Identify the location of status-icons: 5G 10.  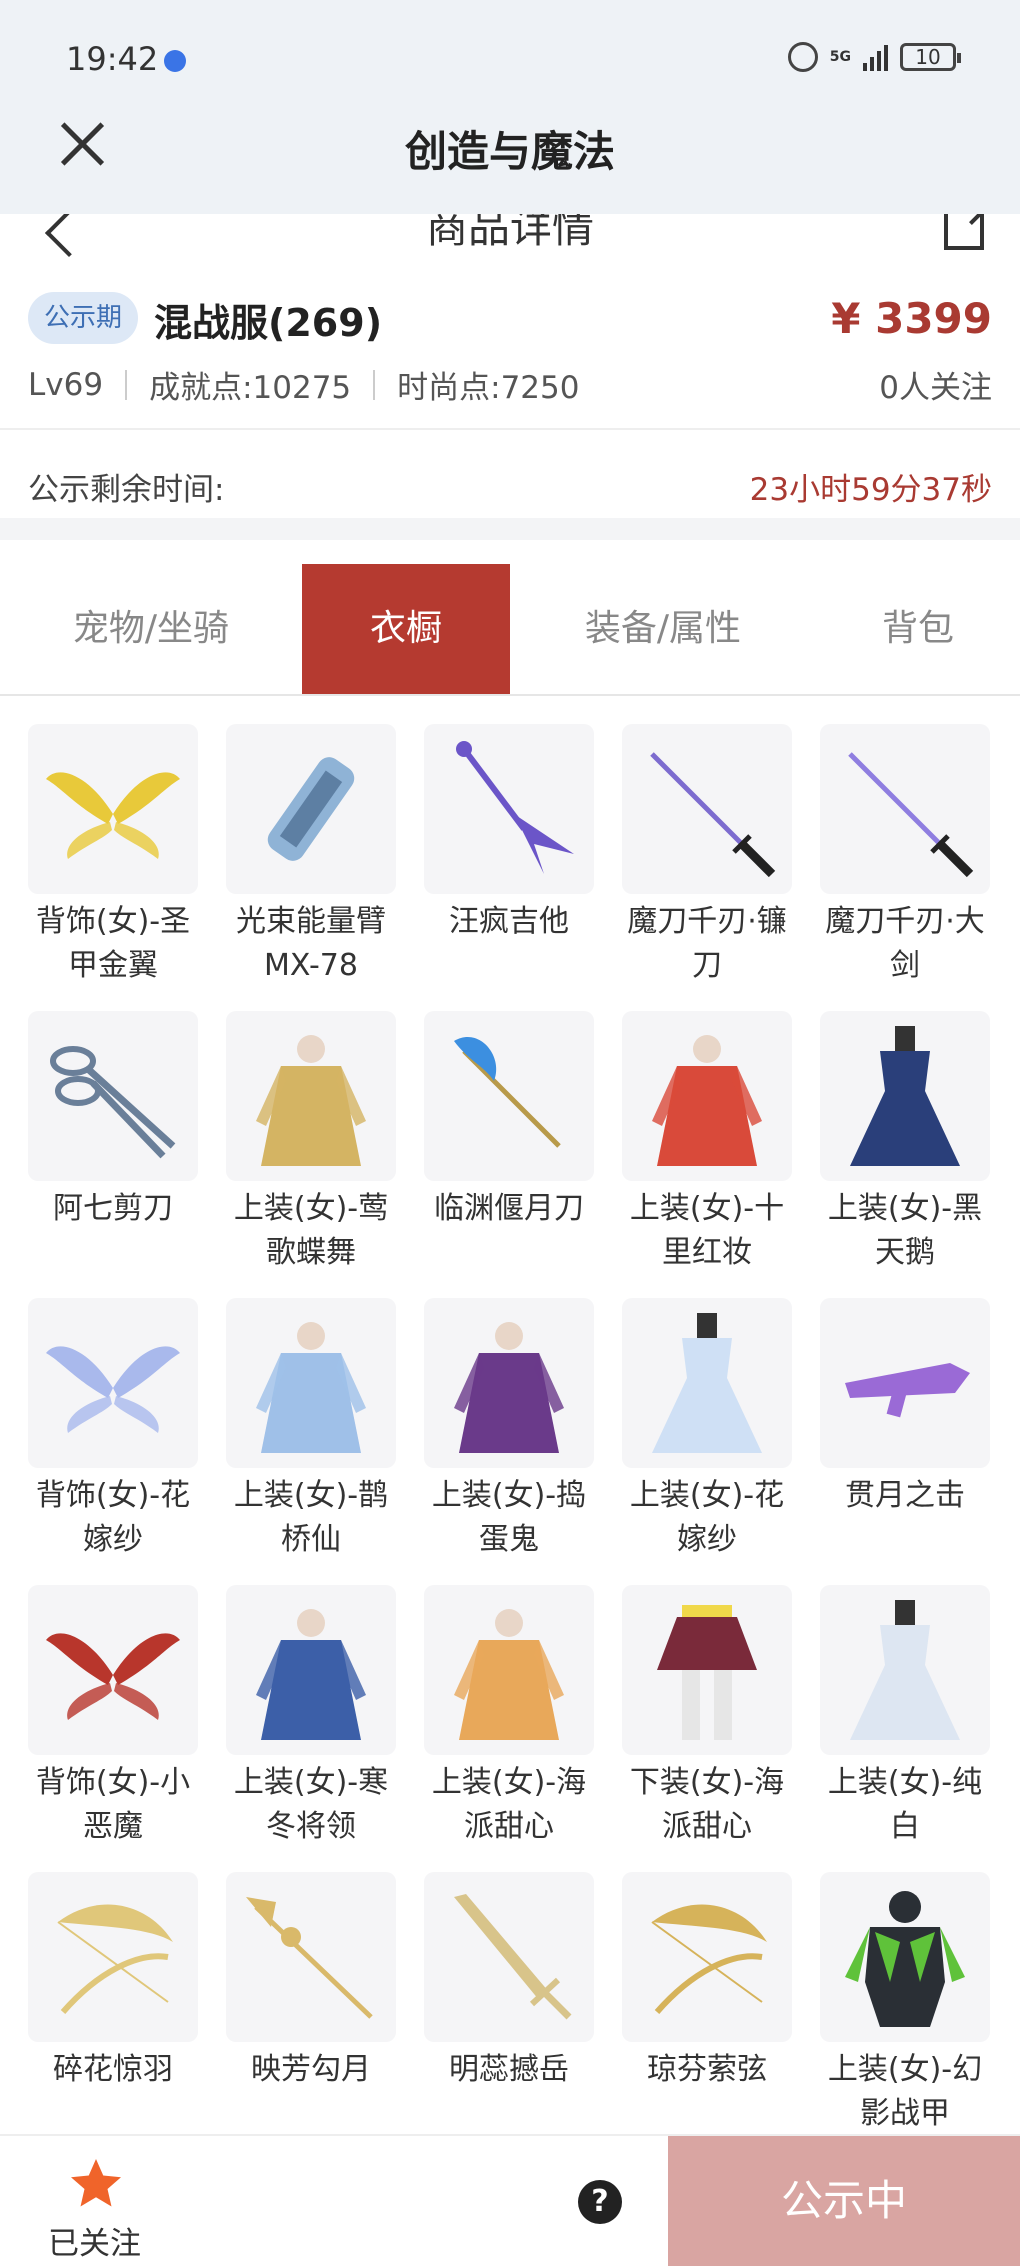
(874, 57).